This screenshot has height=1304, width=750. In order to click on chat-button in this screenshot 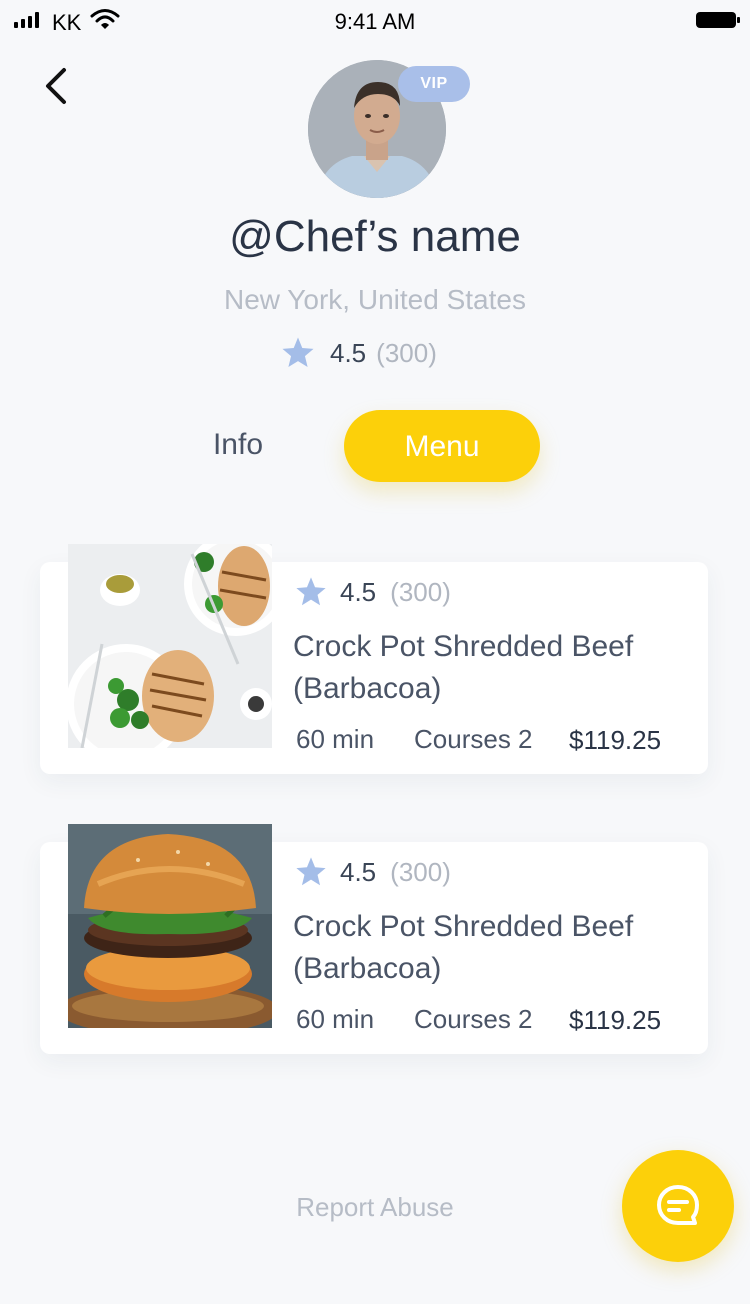, I will do `click(678, 1206)`.